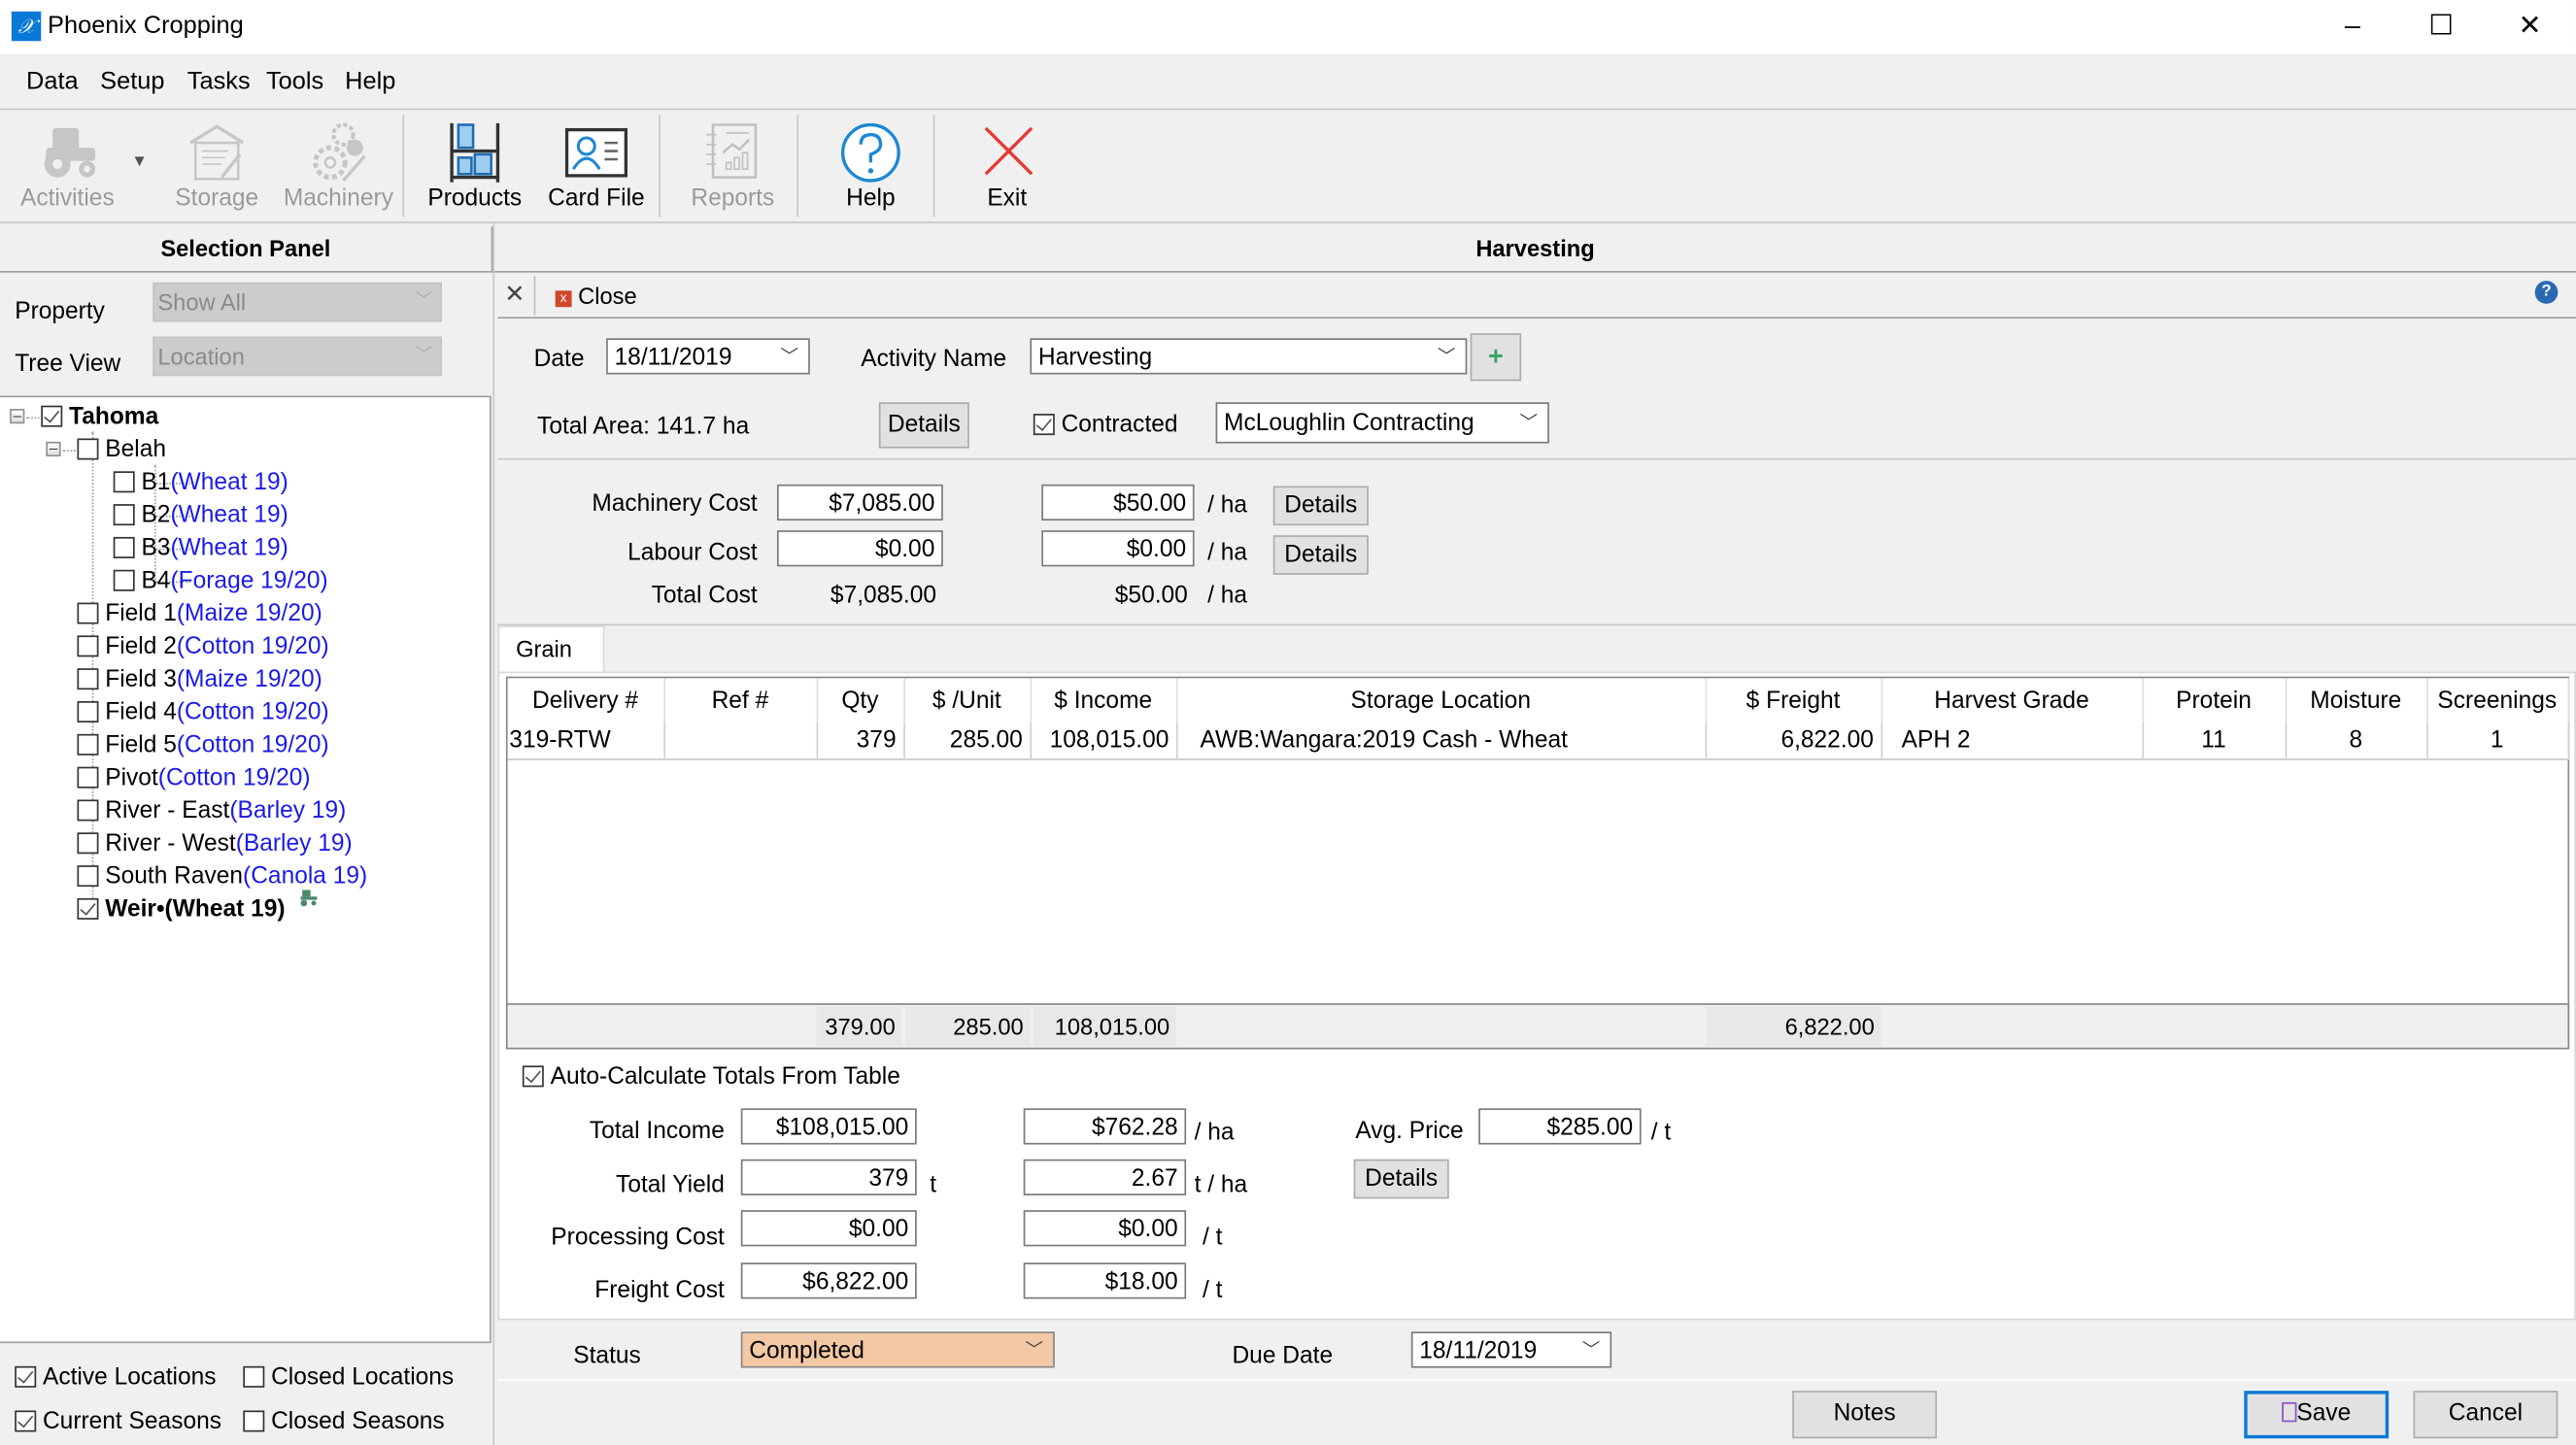 The height and width of the screenshot is (1445, 2576). Describe the element at coordinates (344, 1422) in the screenshot. I see `closed-seasons-checkbox: Closed Seasons` at that location.